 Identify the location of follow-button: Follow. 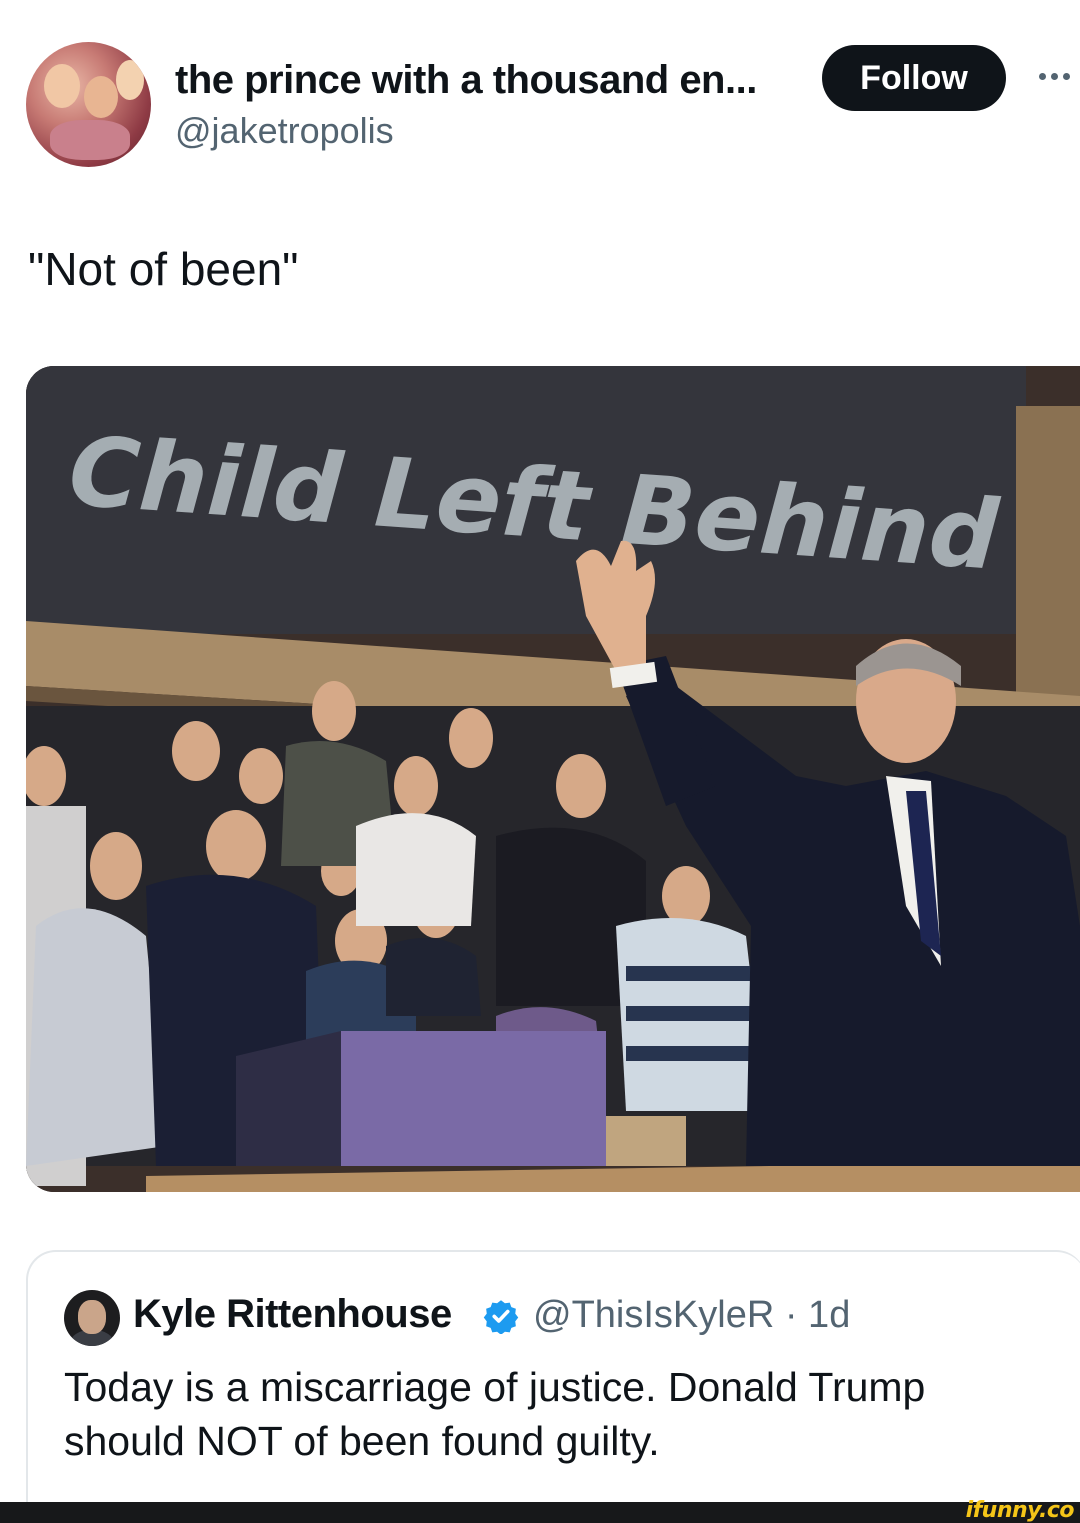
(914, 78).